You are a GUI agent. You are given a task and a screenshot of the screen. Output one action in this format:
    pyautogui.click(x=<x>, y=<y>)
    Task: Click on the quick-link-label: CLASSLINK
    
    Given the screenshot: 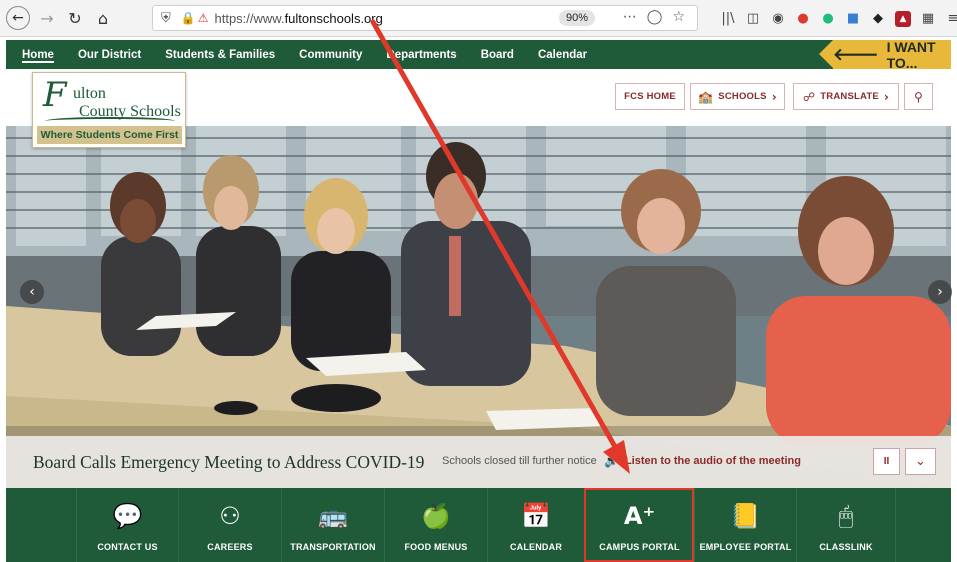 What is the action you would take?
    pyautogui.click(x=846, y=547)
    